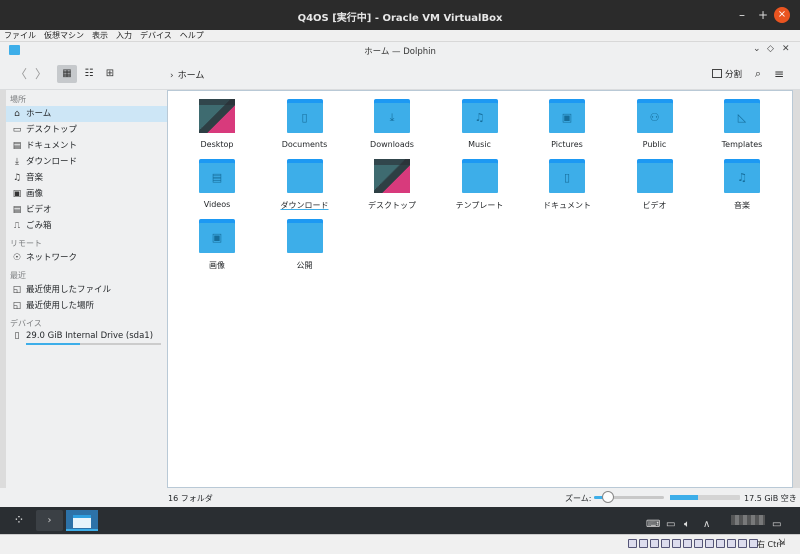 Image resolution: width=800 pixels, height=554 pixels. I want to click on compact-view-button: ☷, so click(89, 74).